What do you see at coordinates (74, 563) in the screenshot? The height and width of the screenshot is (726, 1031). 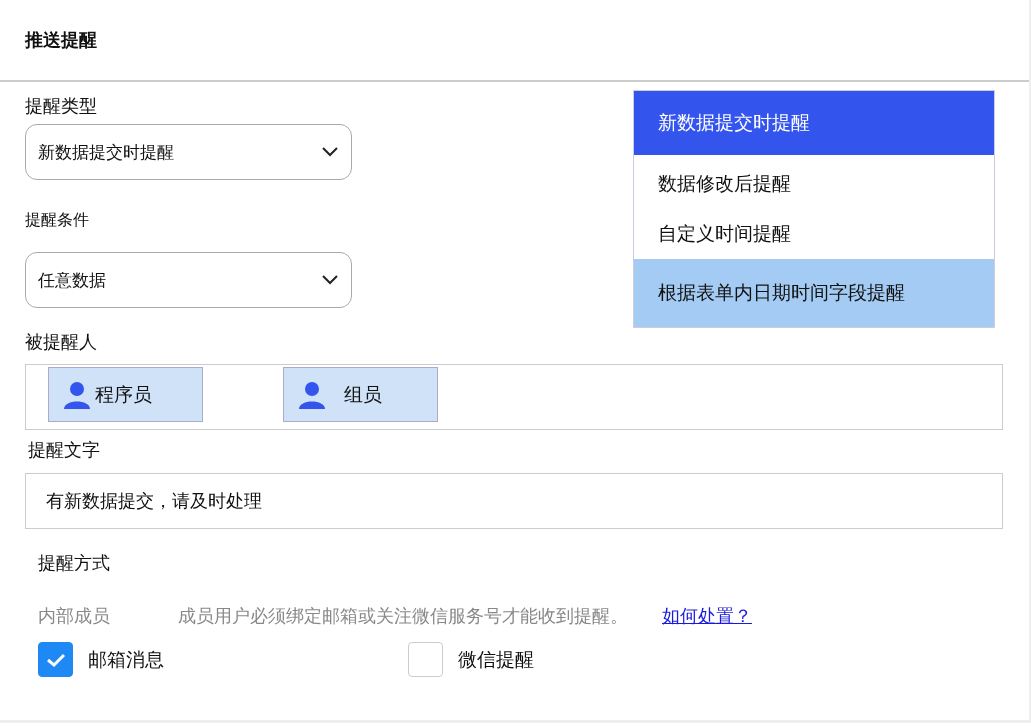 I see `section-label: 提醒方式` at bounding box center [74, 563].